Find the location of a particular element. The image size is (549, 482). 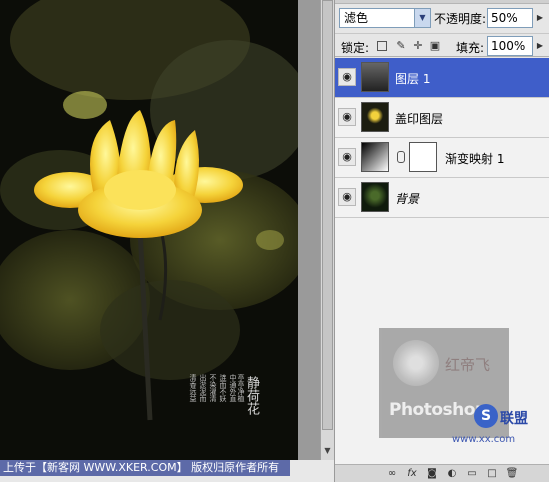

lock-row: 锁定: ✎ ✛ ▣ 填充: 100% ▶ is located at coordinates (442, 45).